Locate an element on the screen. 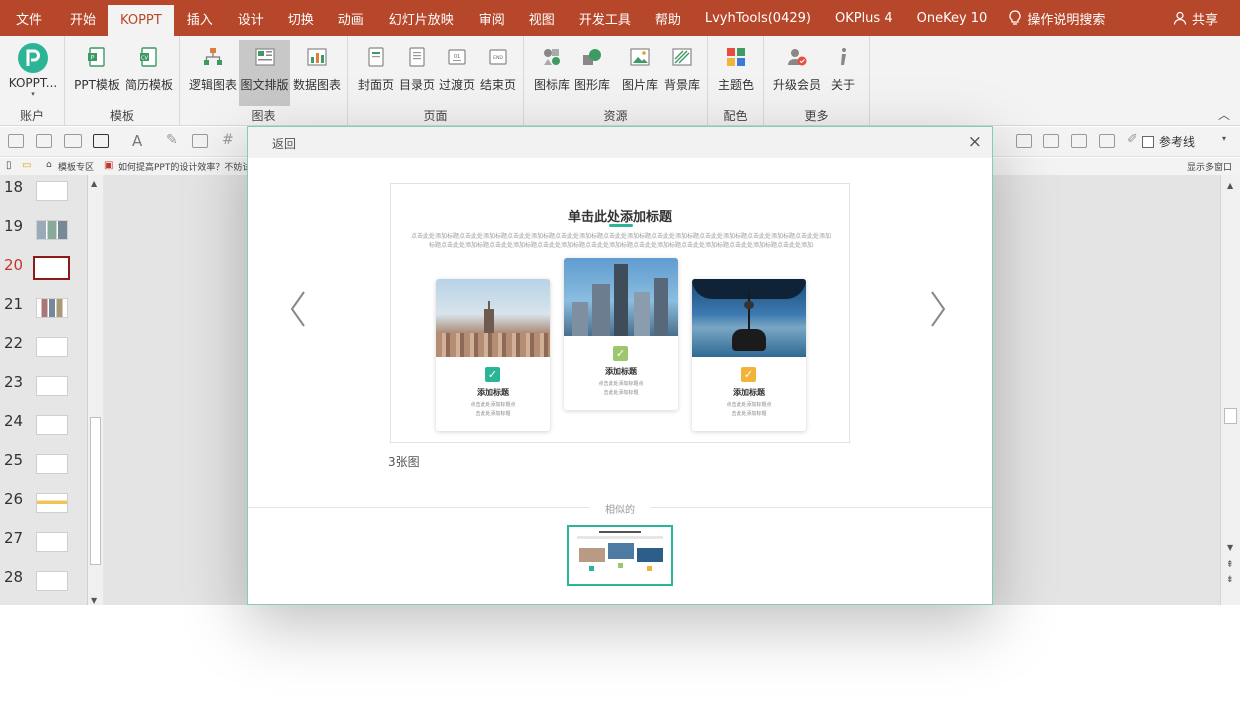  slide-row: 24 is located at coordinates (43, 427).